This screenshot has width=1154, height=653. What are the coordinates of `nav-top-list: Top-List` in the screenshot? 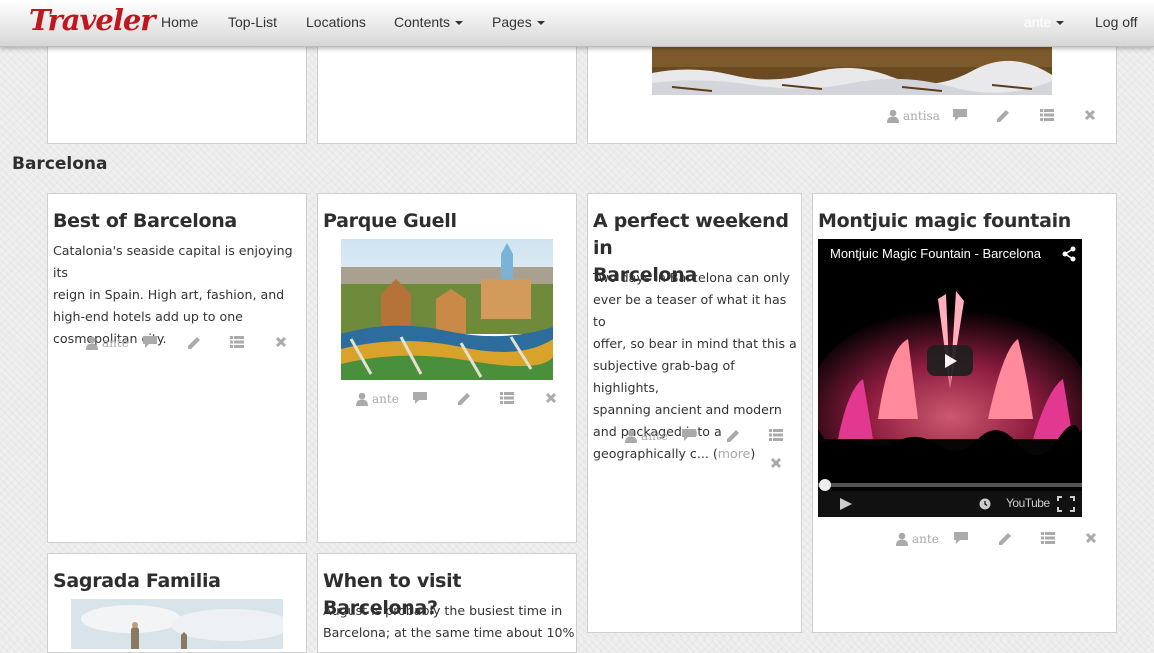 It's located at (252, 22).